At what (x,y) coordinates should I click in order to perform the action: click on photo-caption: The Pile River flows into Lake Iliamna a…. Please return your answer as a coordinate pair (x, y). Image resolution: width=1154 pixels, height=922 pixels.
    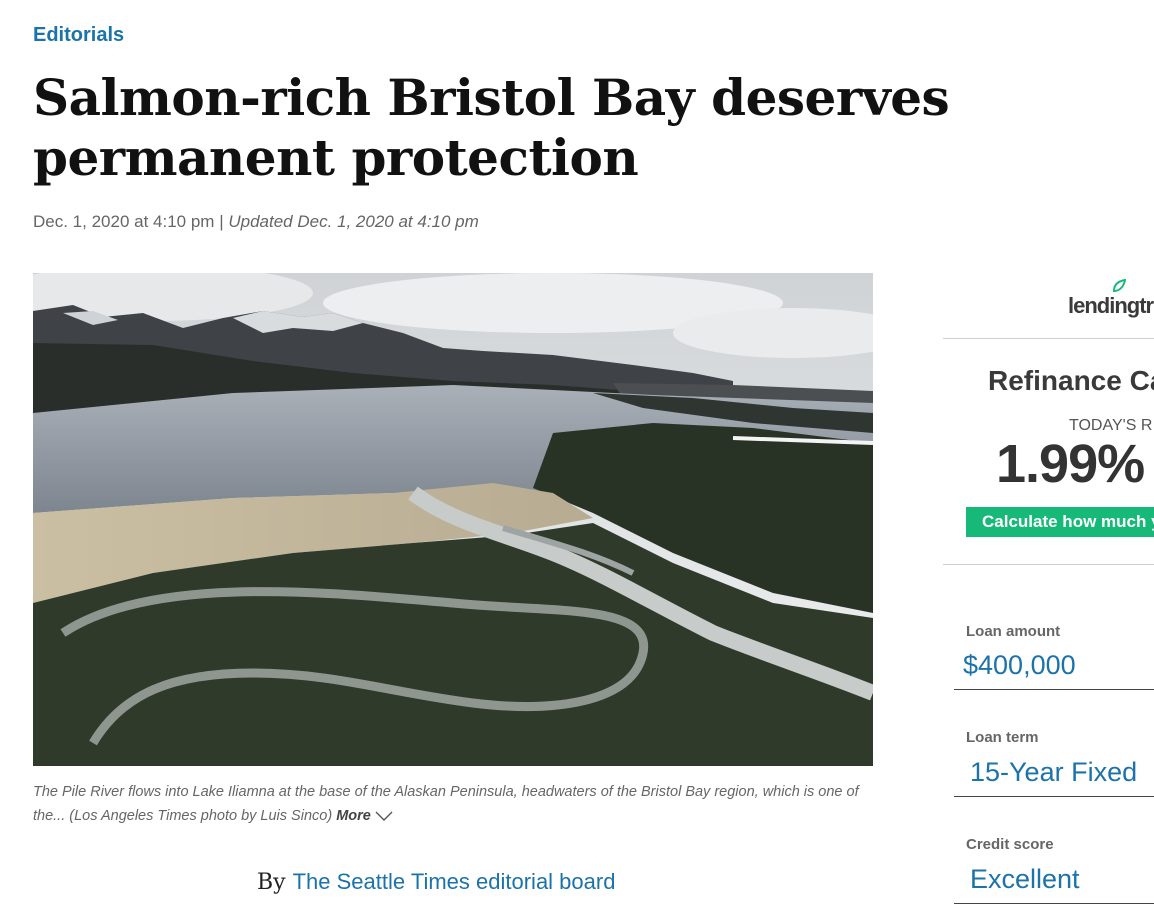
    Looking at the image, I should click on (455, 804).